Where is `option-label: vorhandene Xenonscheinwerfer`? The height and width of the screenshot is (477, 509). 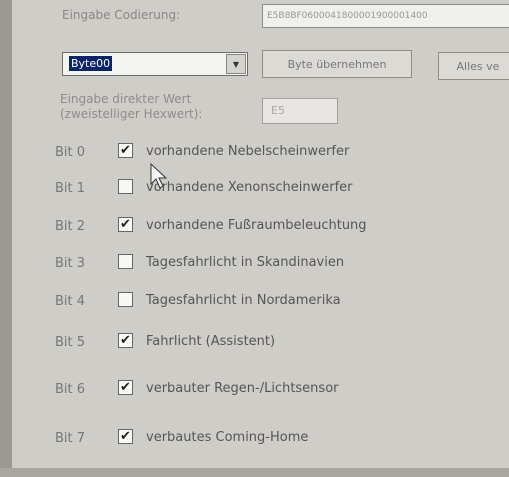
option-label: vorhandene Xenonscheinwerfer is located at coordinates (249, 187).